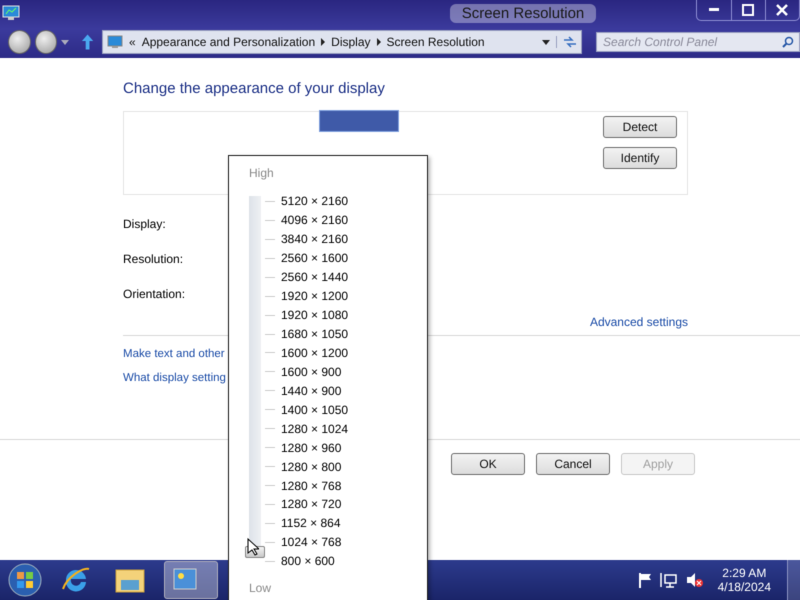 The width and height of the screenshot is (800, 600). Describe the element at coordinates (435, 42) in the screenshot. I see `breadcrumb: Screen Resolution` at that location.